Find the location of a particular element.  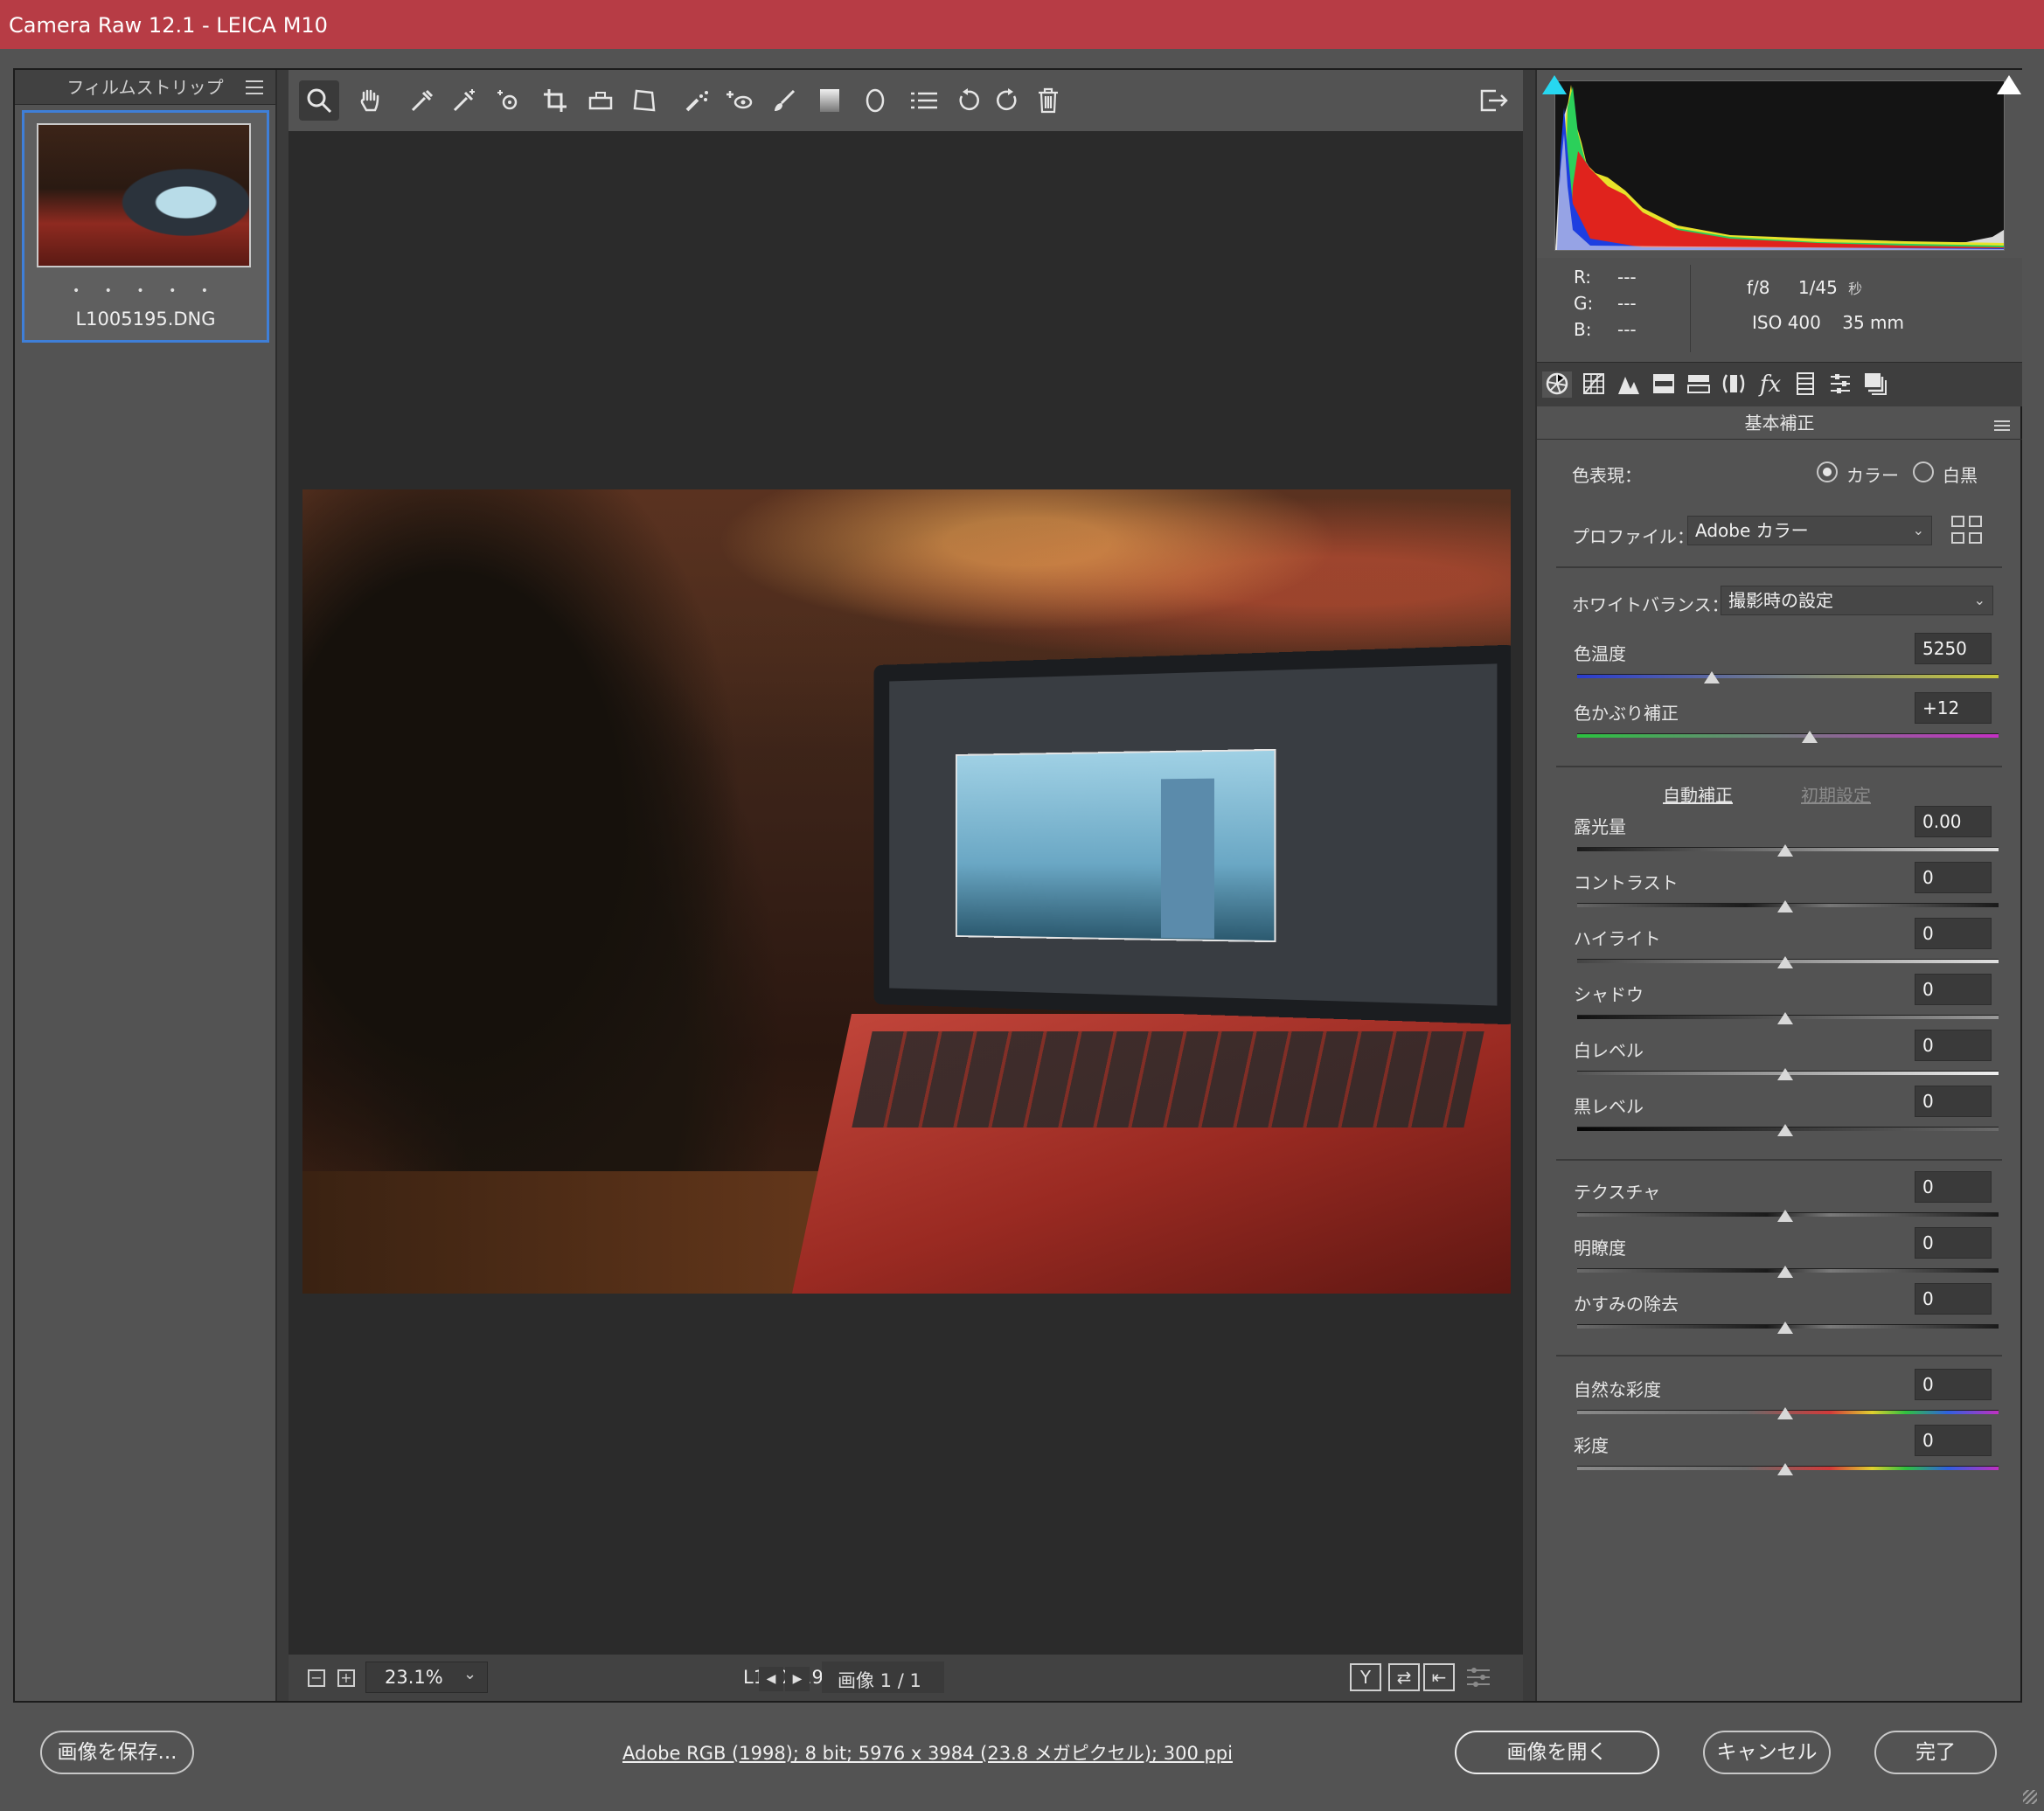

radial-filter-icon is located at coordinates (875, 100).